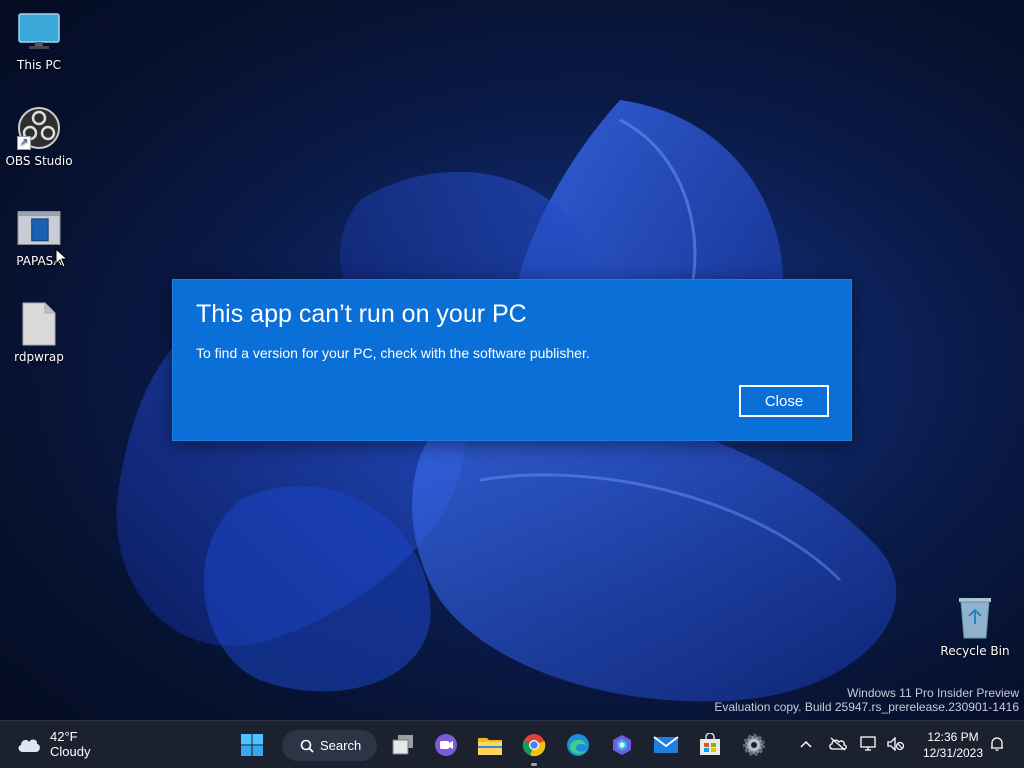 This screenshot has width=1024, height=768. What do you see at coordinates (64, 736) in the screenshot?
I see `weather-temperature: 42°F` at bounding box center [64, 736].